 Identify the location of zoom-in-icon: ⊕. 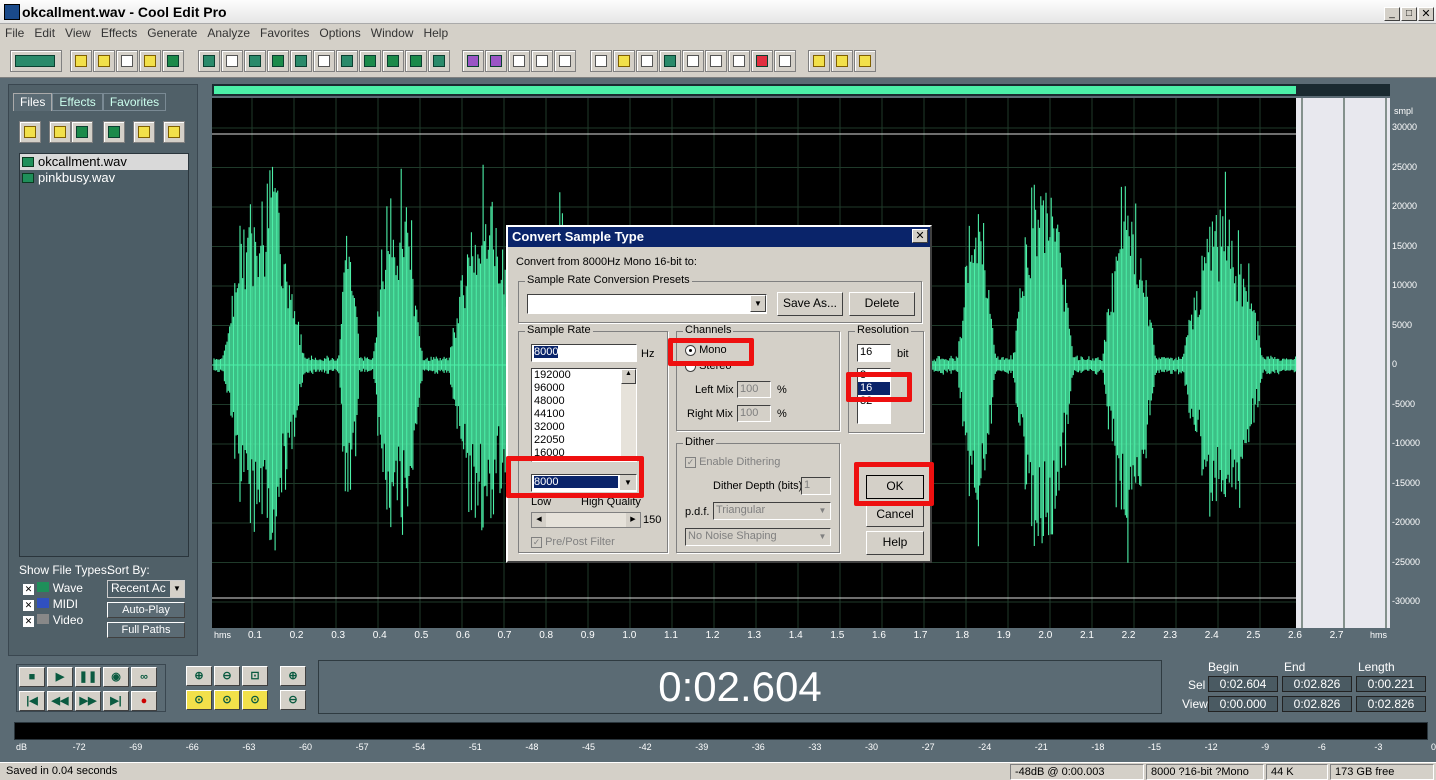
(199, 676).